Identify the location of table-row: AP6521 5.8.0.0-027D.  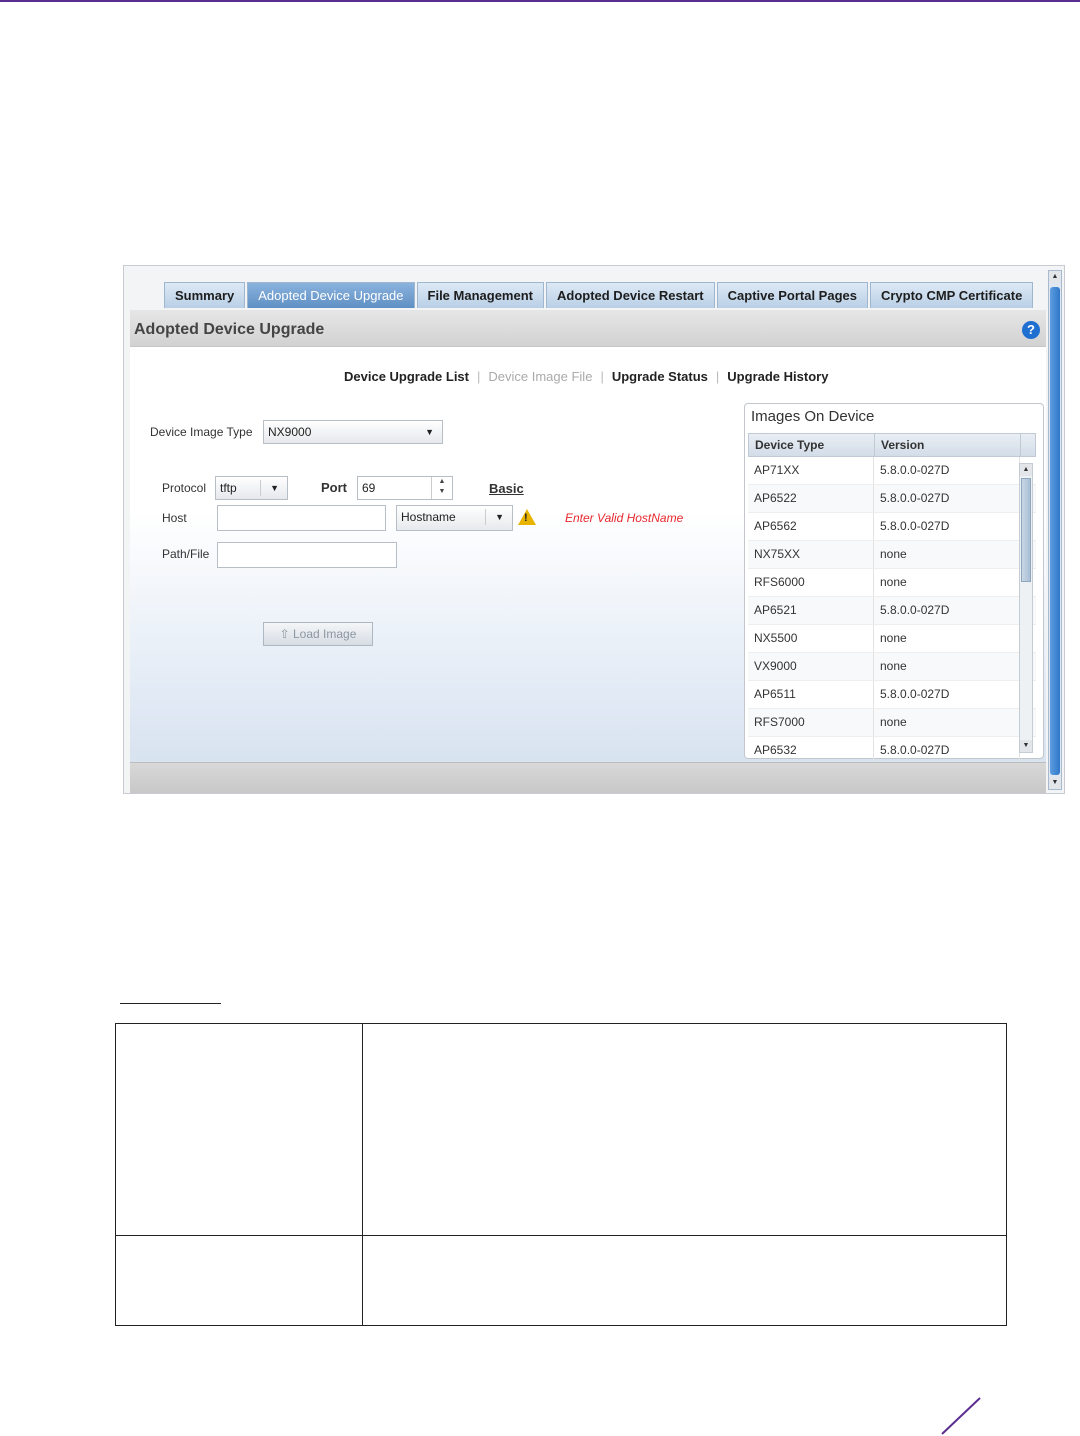
(892, 611).